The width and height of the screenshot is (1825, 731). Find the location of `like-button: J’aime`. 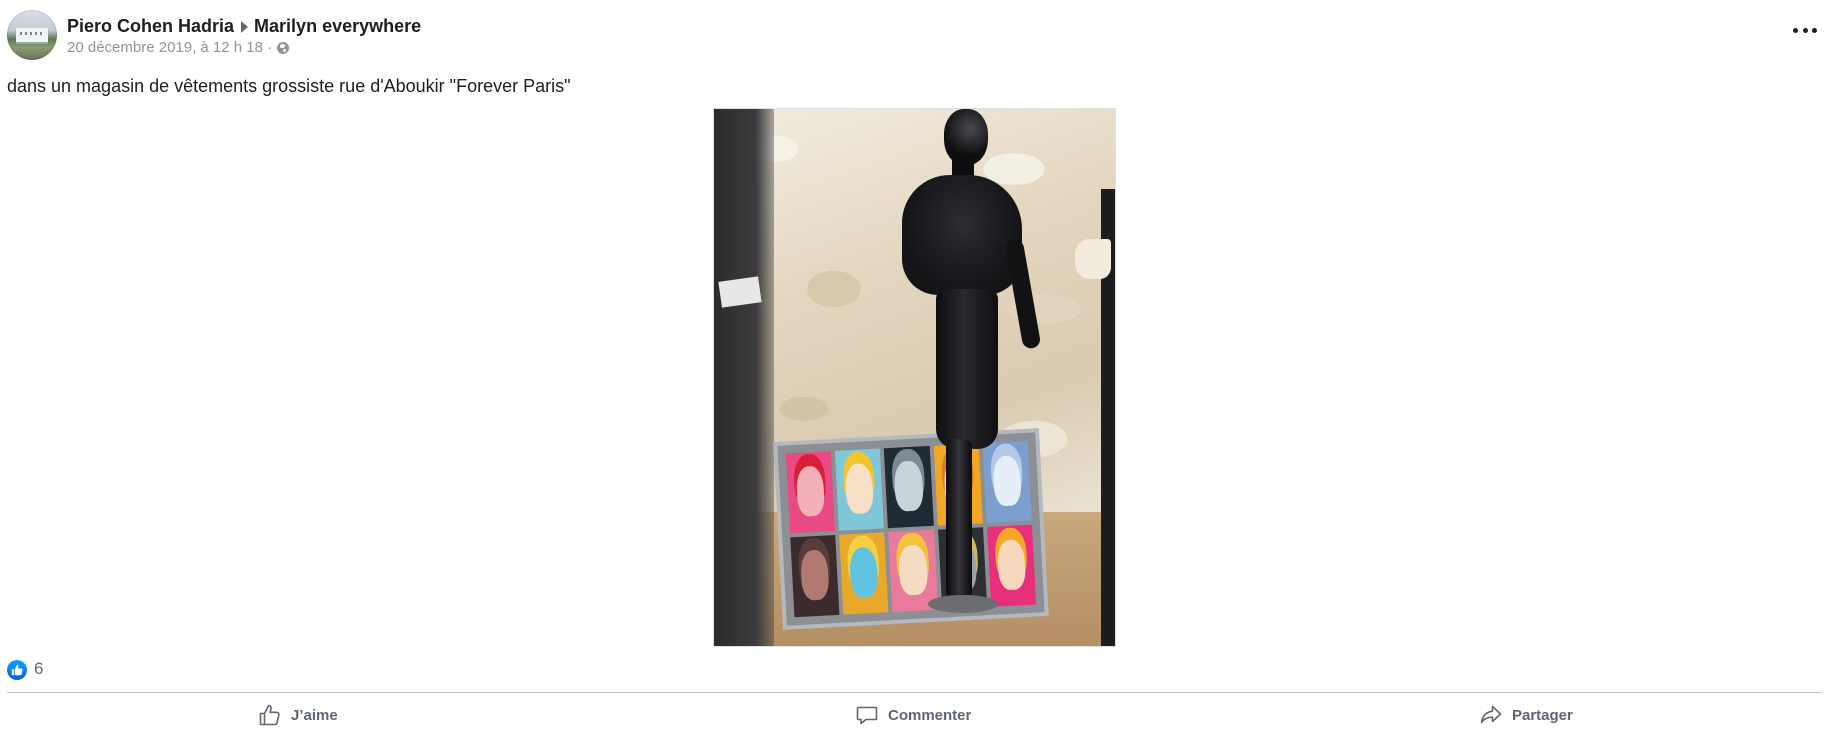

like-button: J’aime is located at coordinates (298, 715).